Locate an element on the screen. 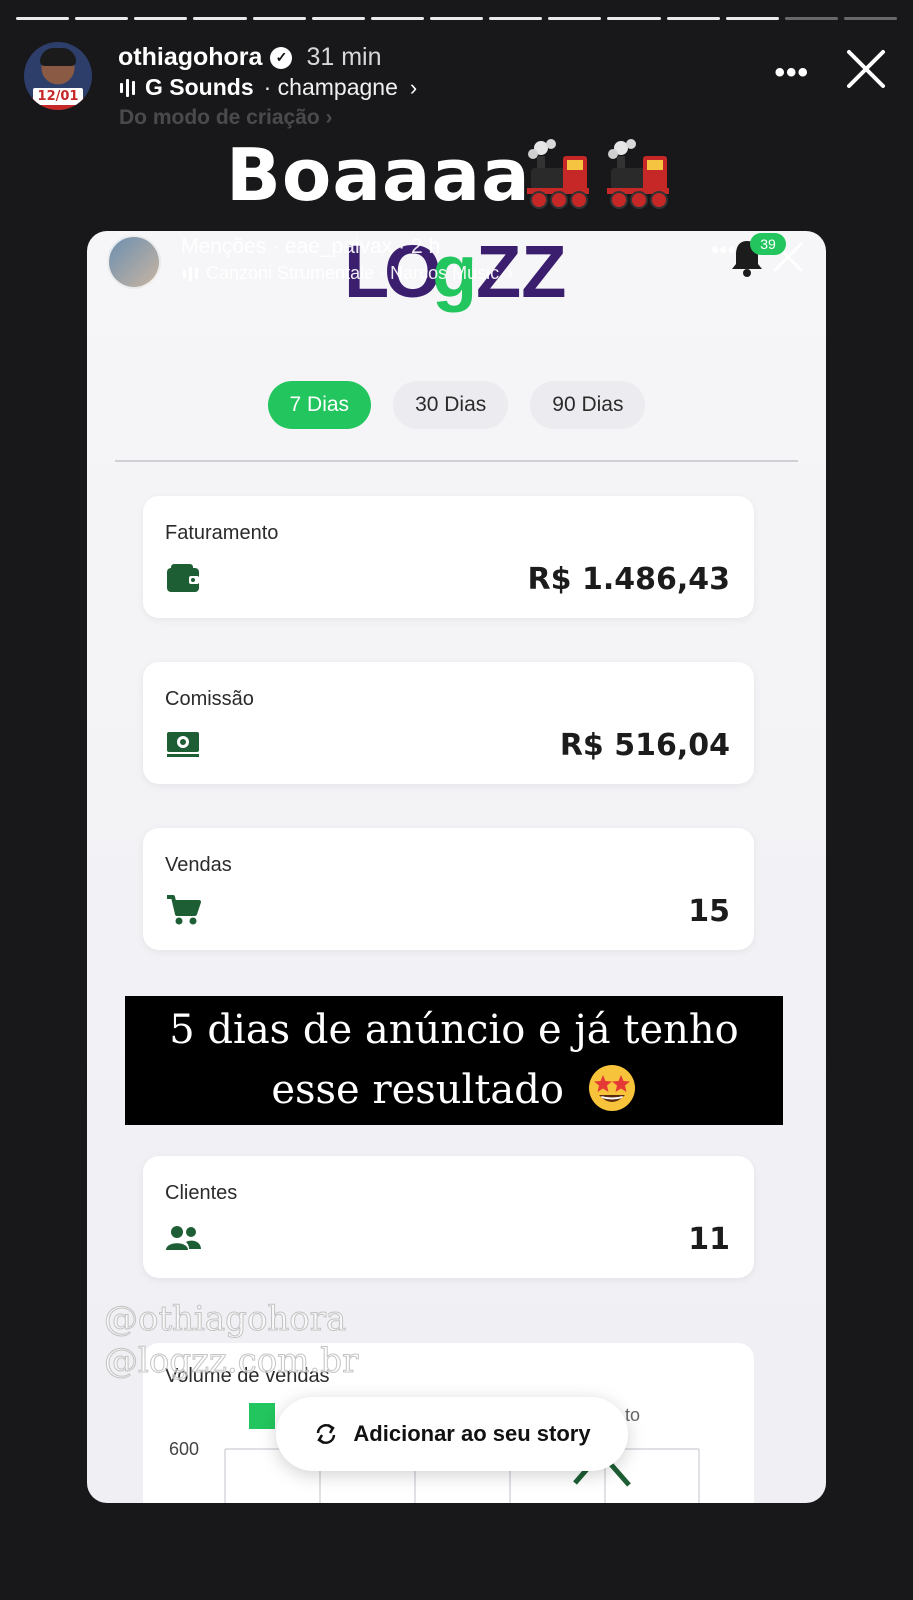  creation-mode-label: Do modo de criação › is located at coordinates (226, 118).